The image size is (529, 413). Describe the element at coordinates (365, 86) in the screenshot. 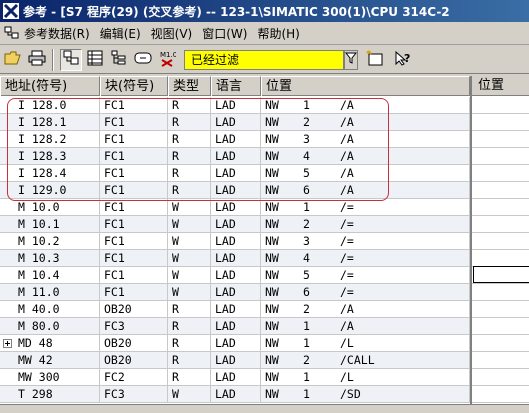

I see `column-header-location: 位置` at that location.